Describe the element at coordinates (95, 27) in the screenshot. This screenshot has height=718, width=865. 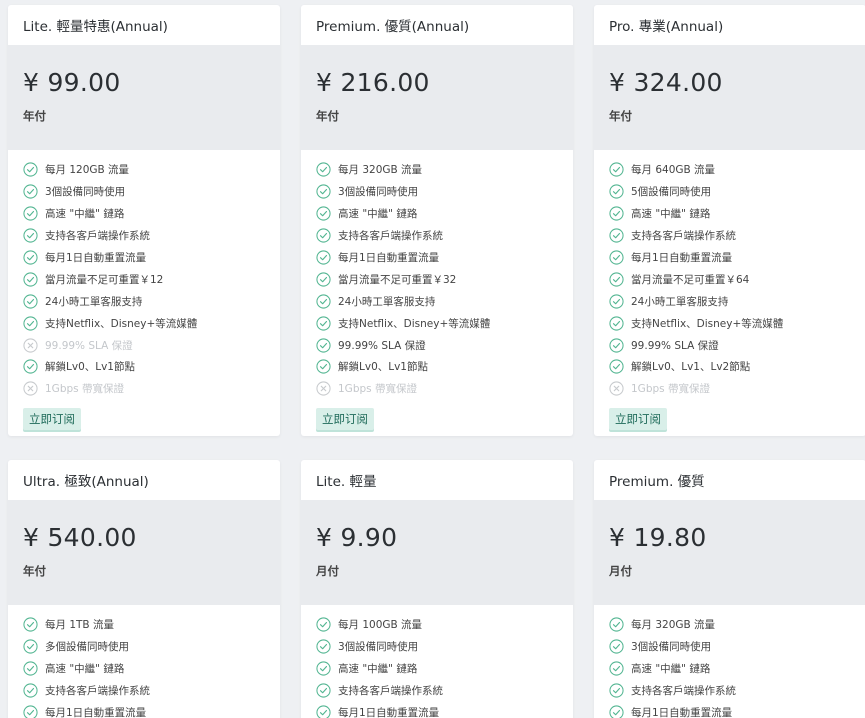
I see `plan-title: Lite. 輕量特惠(Annual)` at that location.